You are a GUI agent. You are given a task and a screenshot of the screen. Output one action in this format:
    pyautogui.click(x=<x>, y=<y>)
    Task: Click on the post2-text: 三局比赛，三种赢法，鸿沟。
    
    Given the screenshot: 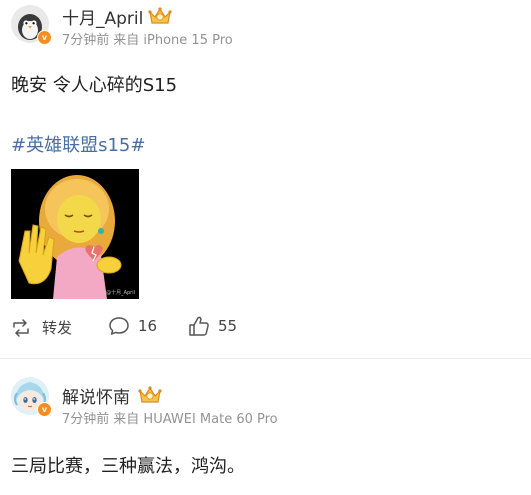 What is the action you would take?
    pyautogui.click(x=128, y=466)
    